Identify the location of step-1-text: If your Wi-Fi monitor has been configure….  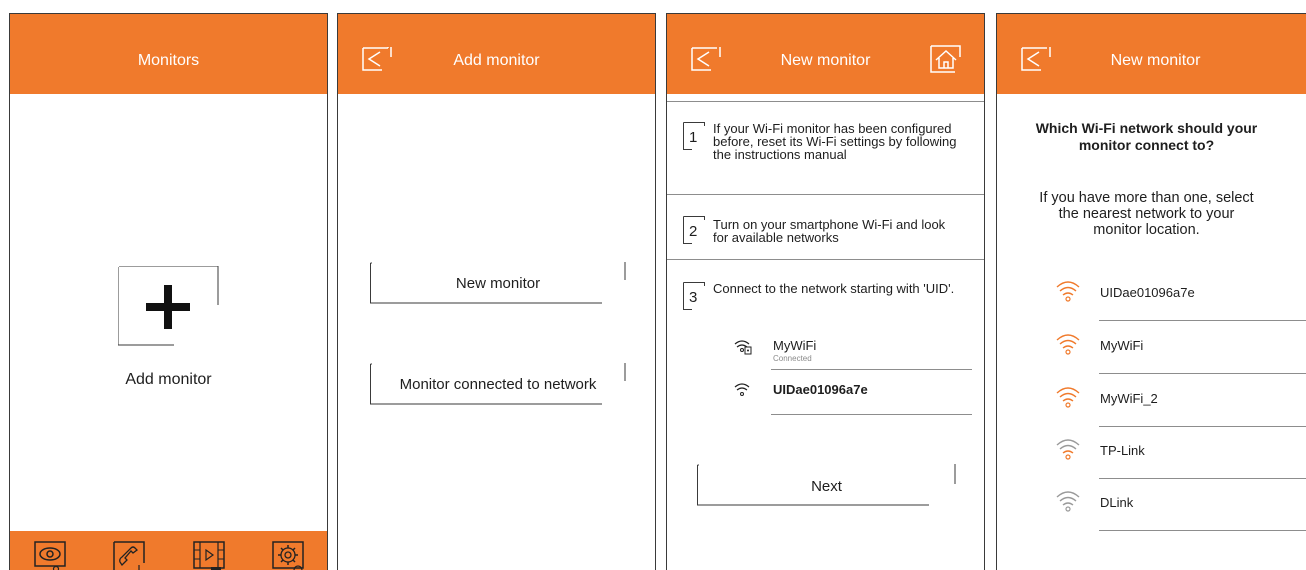
(835, 141).